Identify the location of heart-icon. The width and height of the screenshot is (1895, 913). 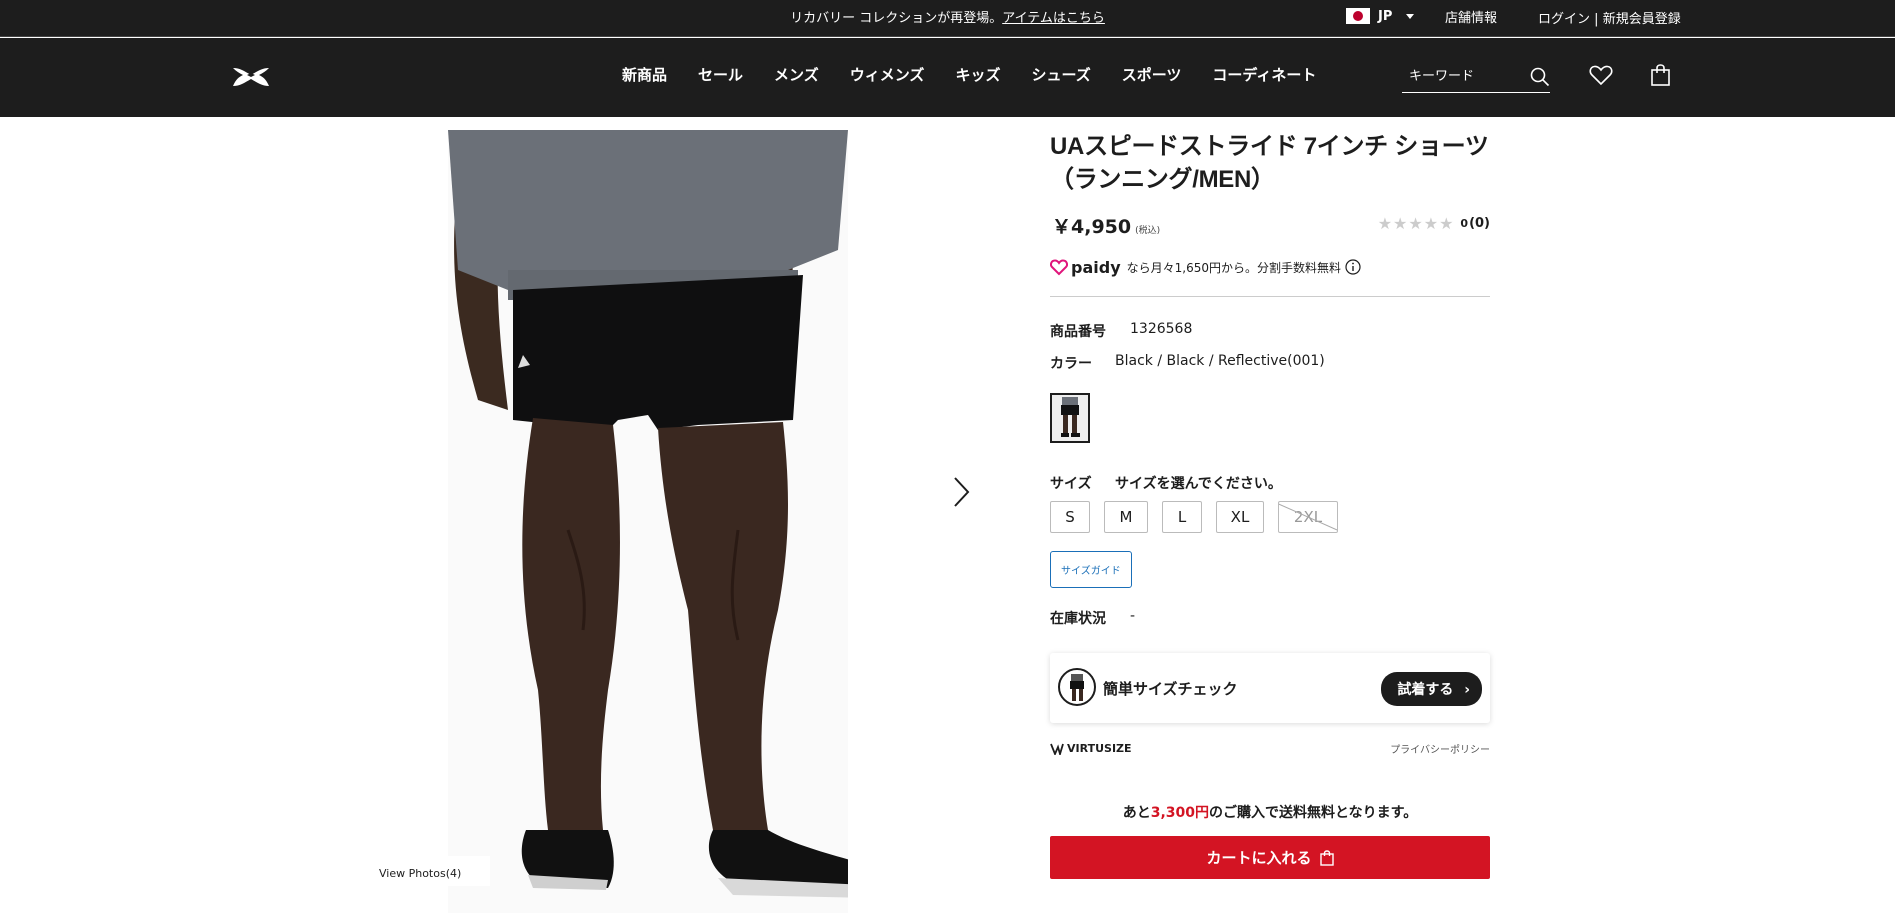
(1601, 75).